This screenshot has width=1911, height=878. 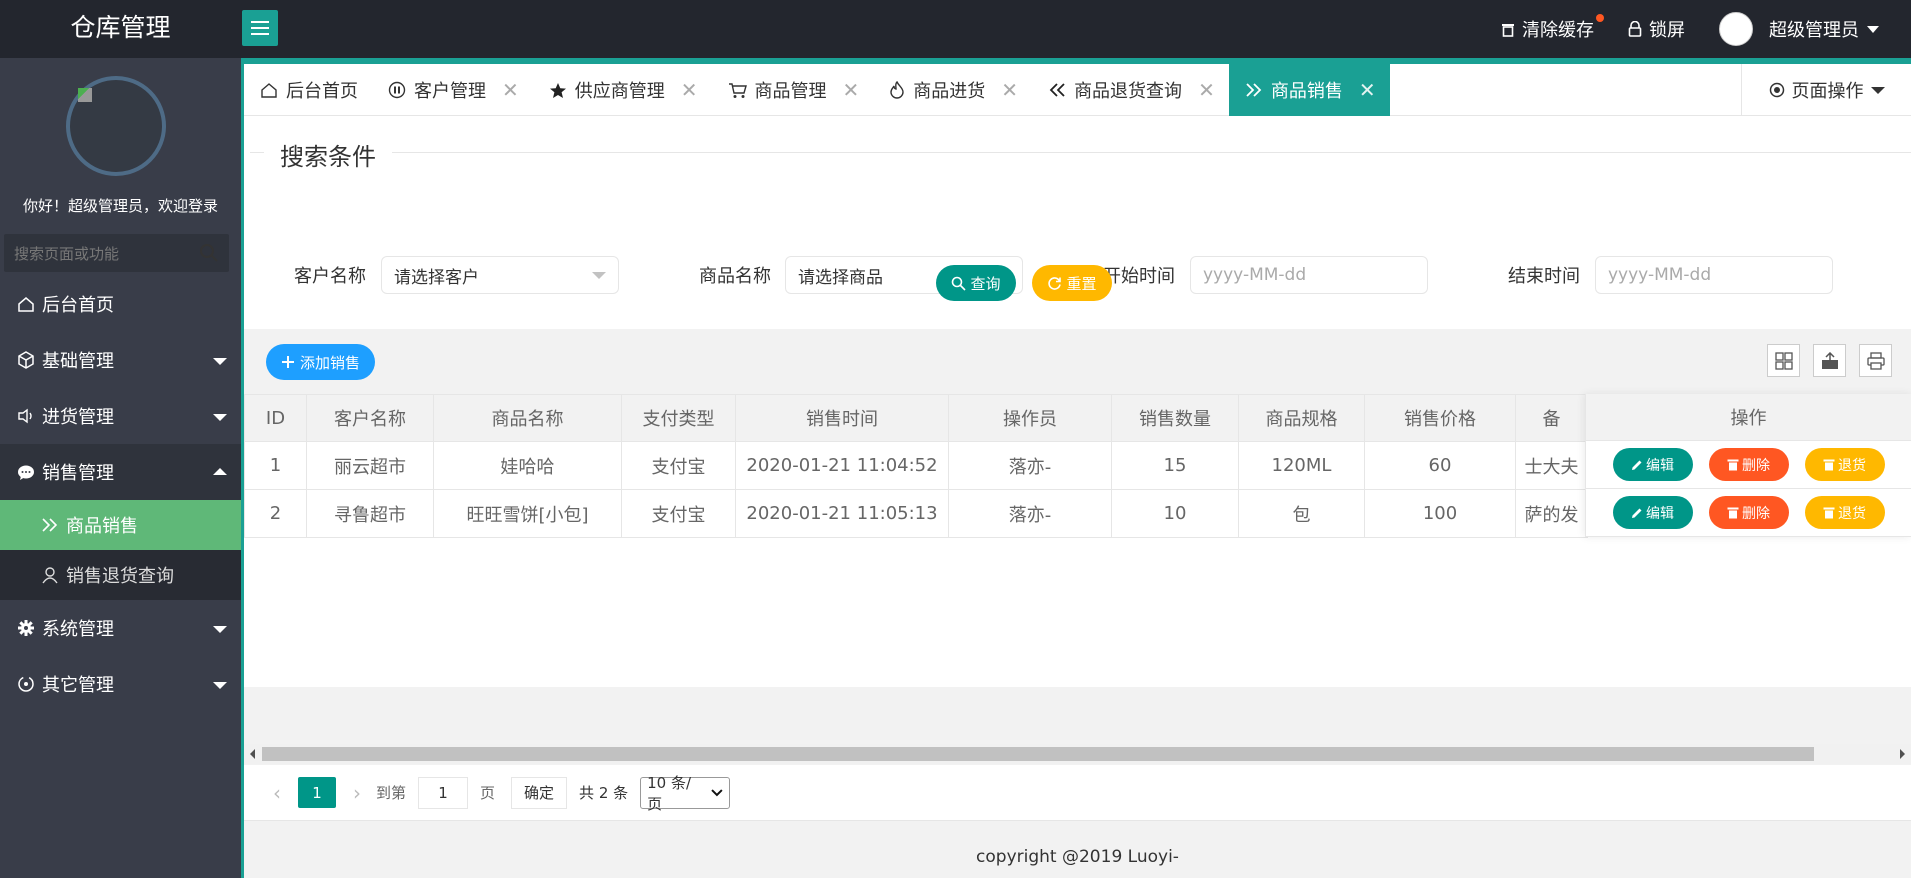 I want to click on user-icon, so click(x=50, y=575).